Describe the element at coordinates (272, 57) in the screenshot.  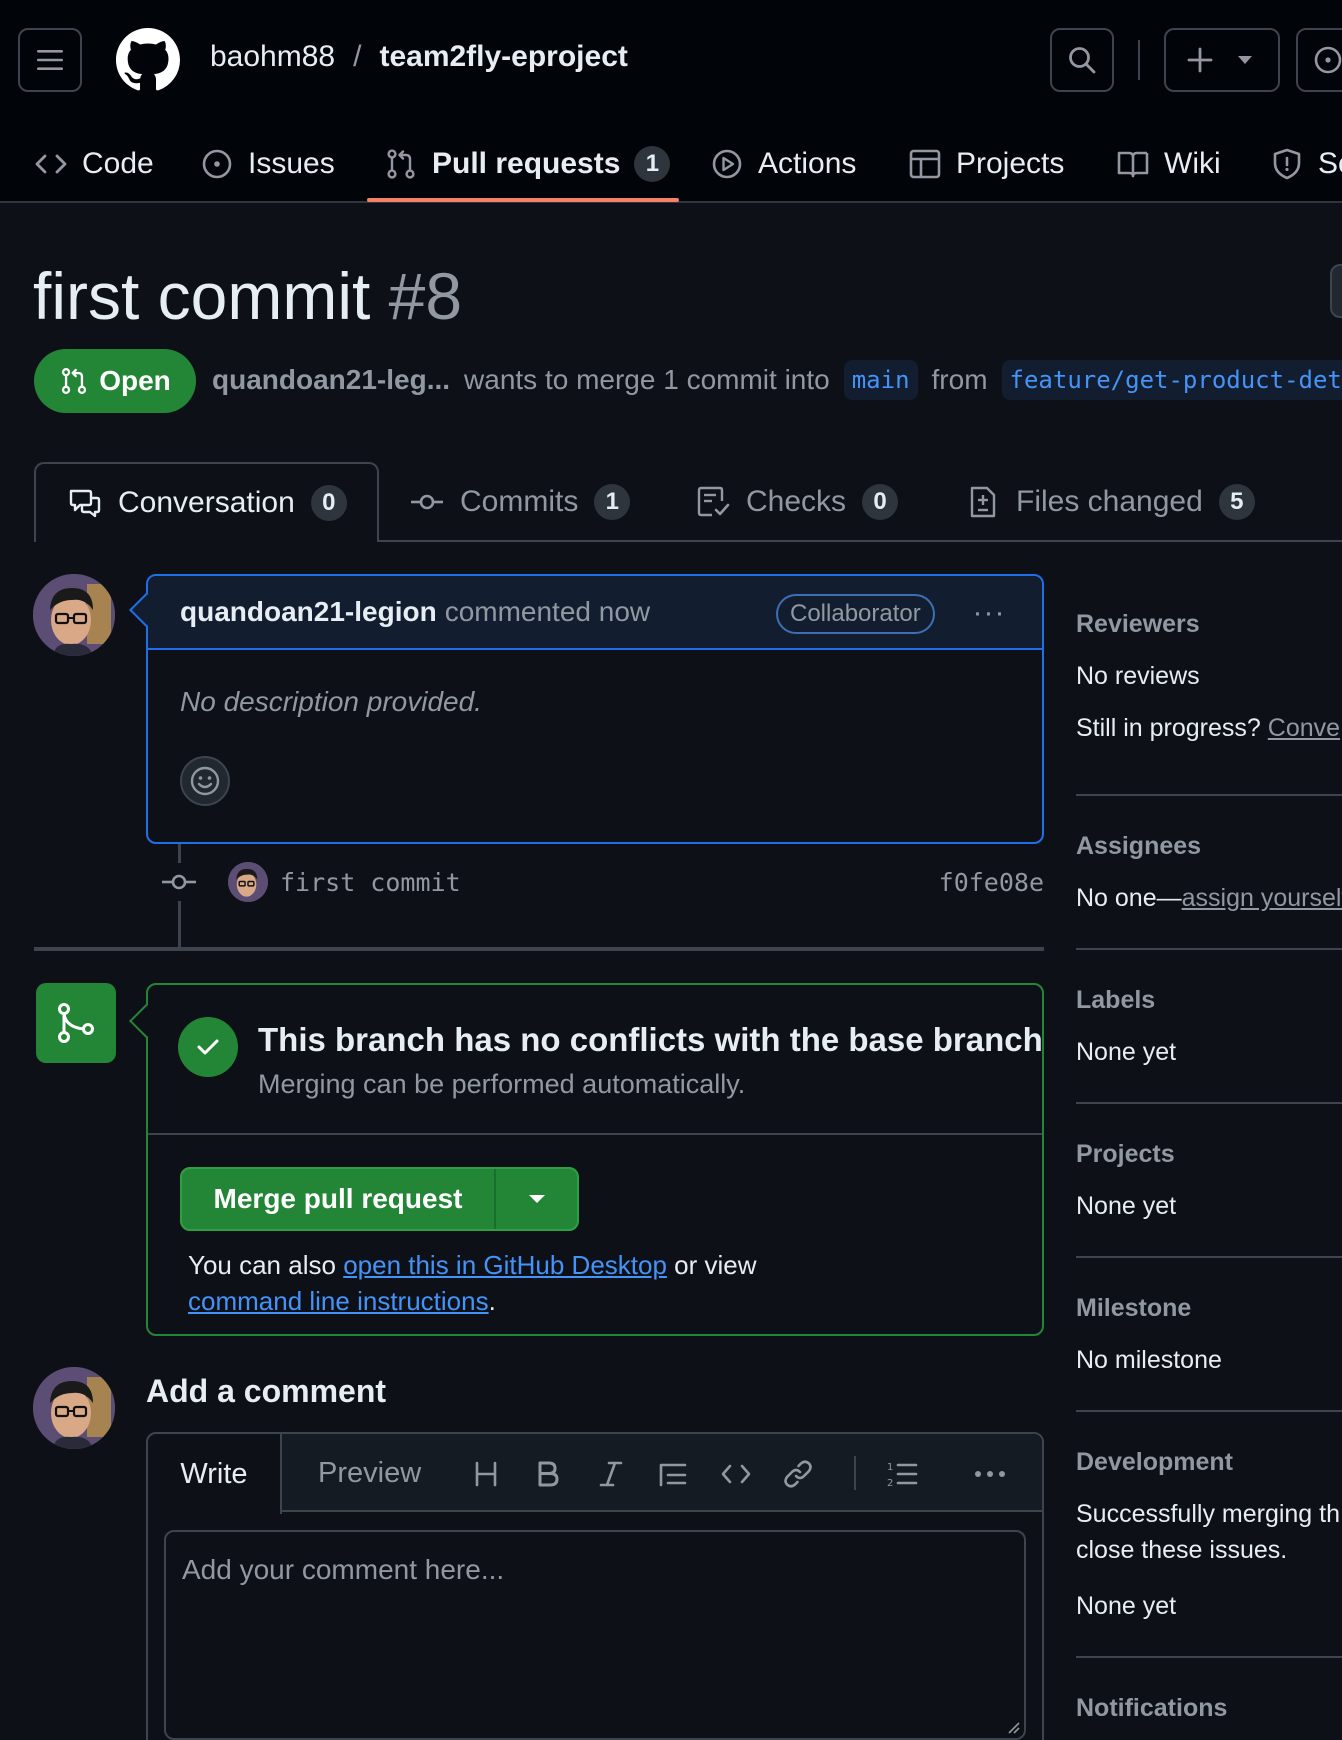
I see `owner-link: baohm88` at that location.